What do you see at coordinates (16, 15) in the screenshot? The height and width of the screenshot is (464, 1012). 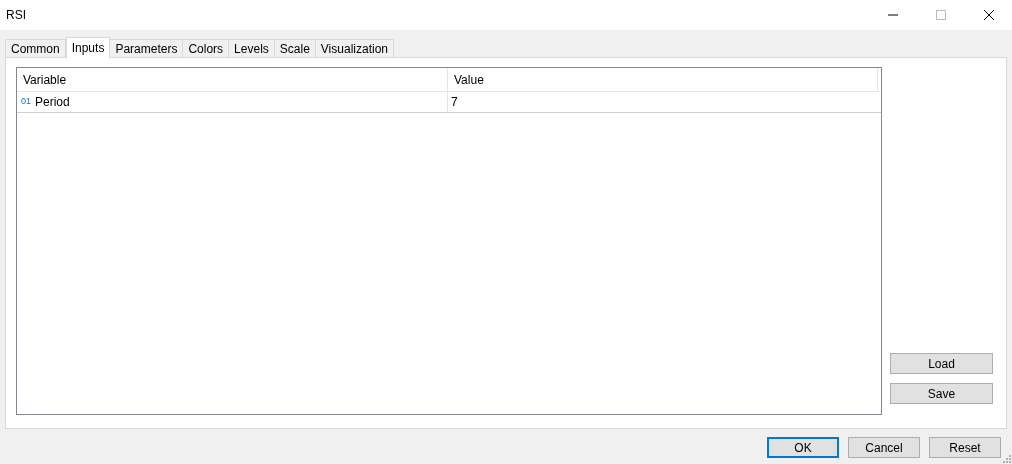 I see `window-title: RSI` at bounding box center [16, 15].